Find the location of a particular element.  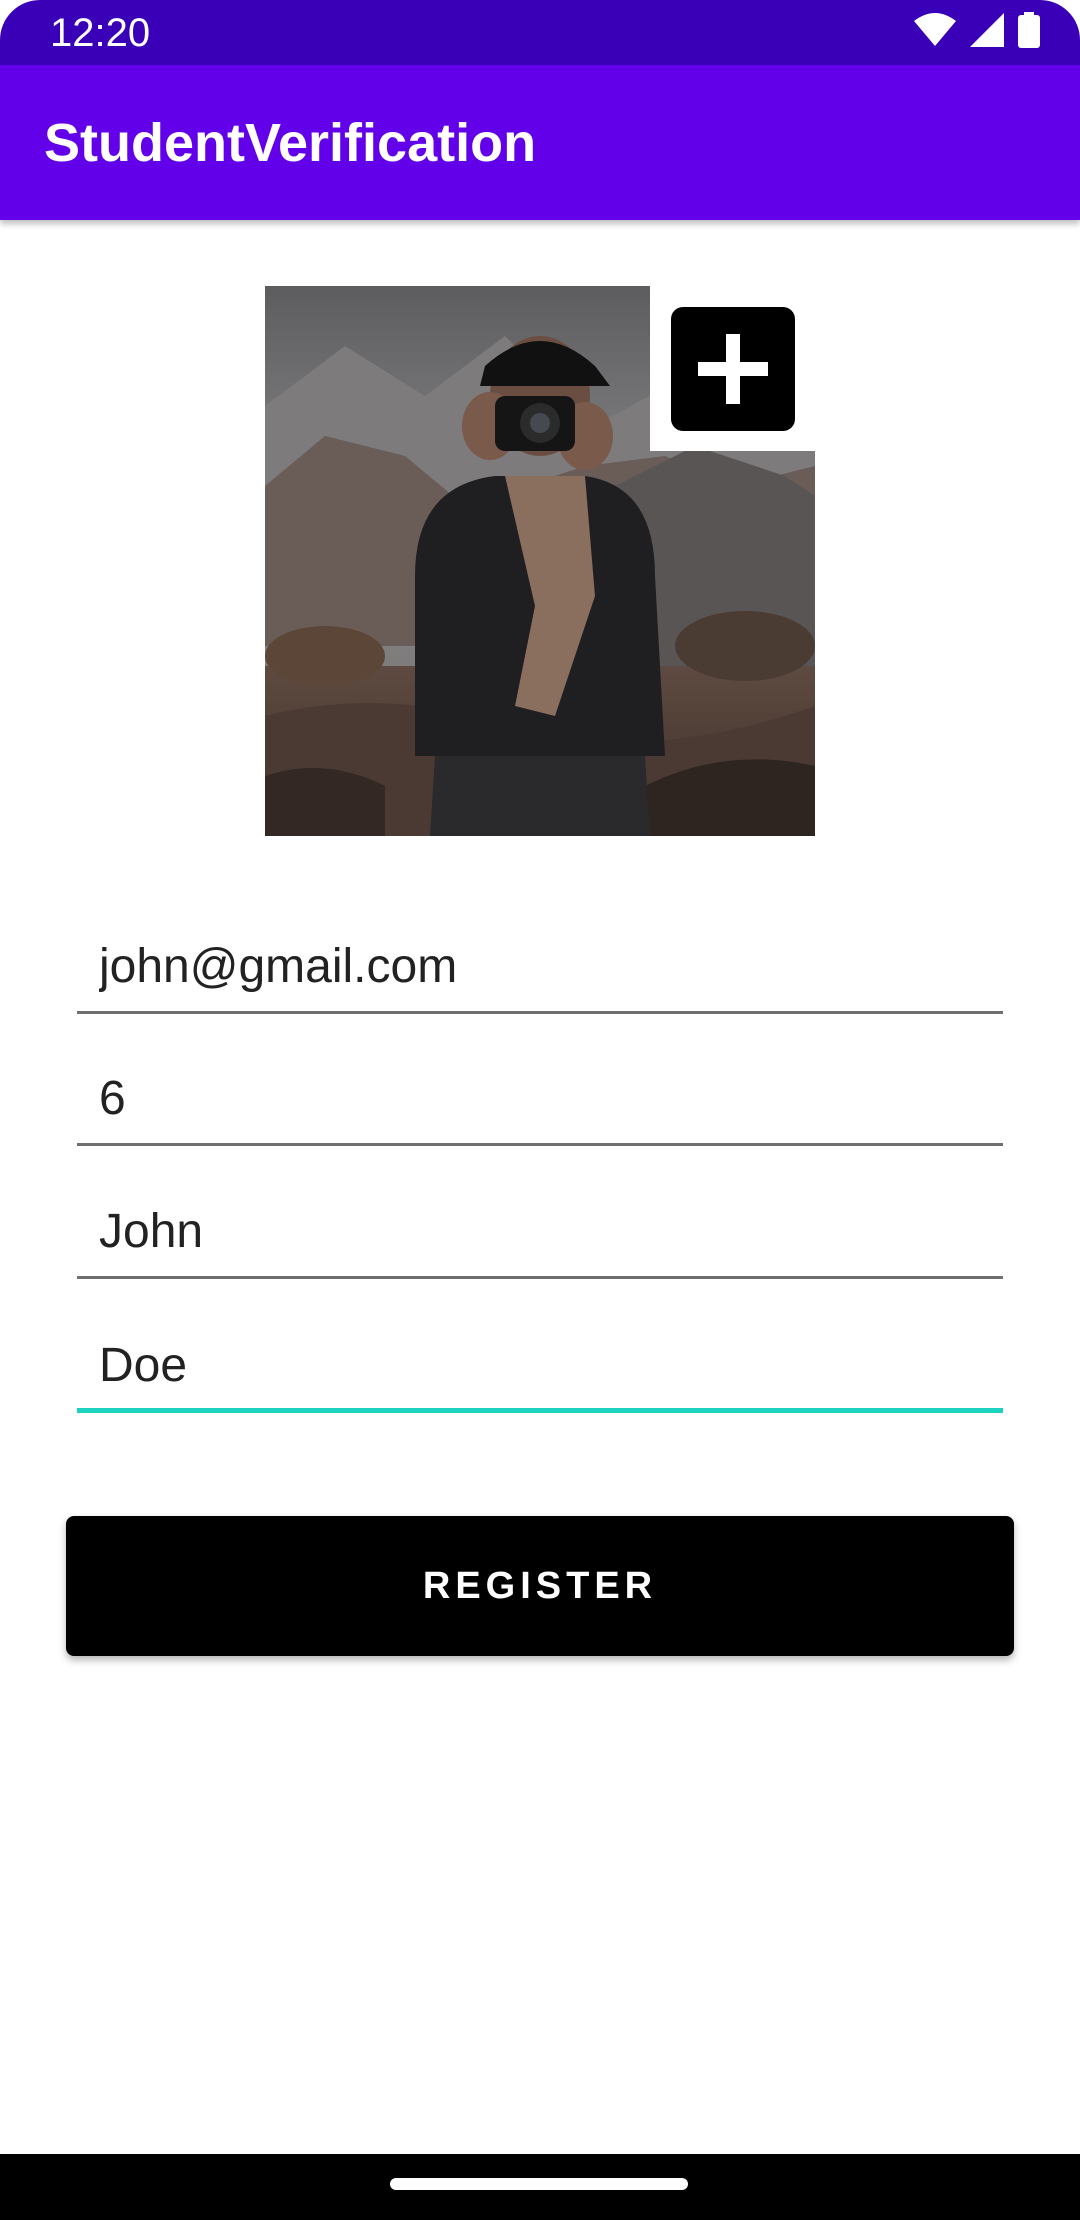

battery-icon is located at coordinates (1029, 32).